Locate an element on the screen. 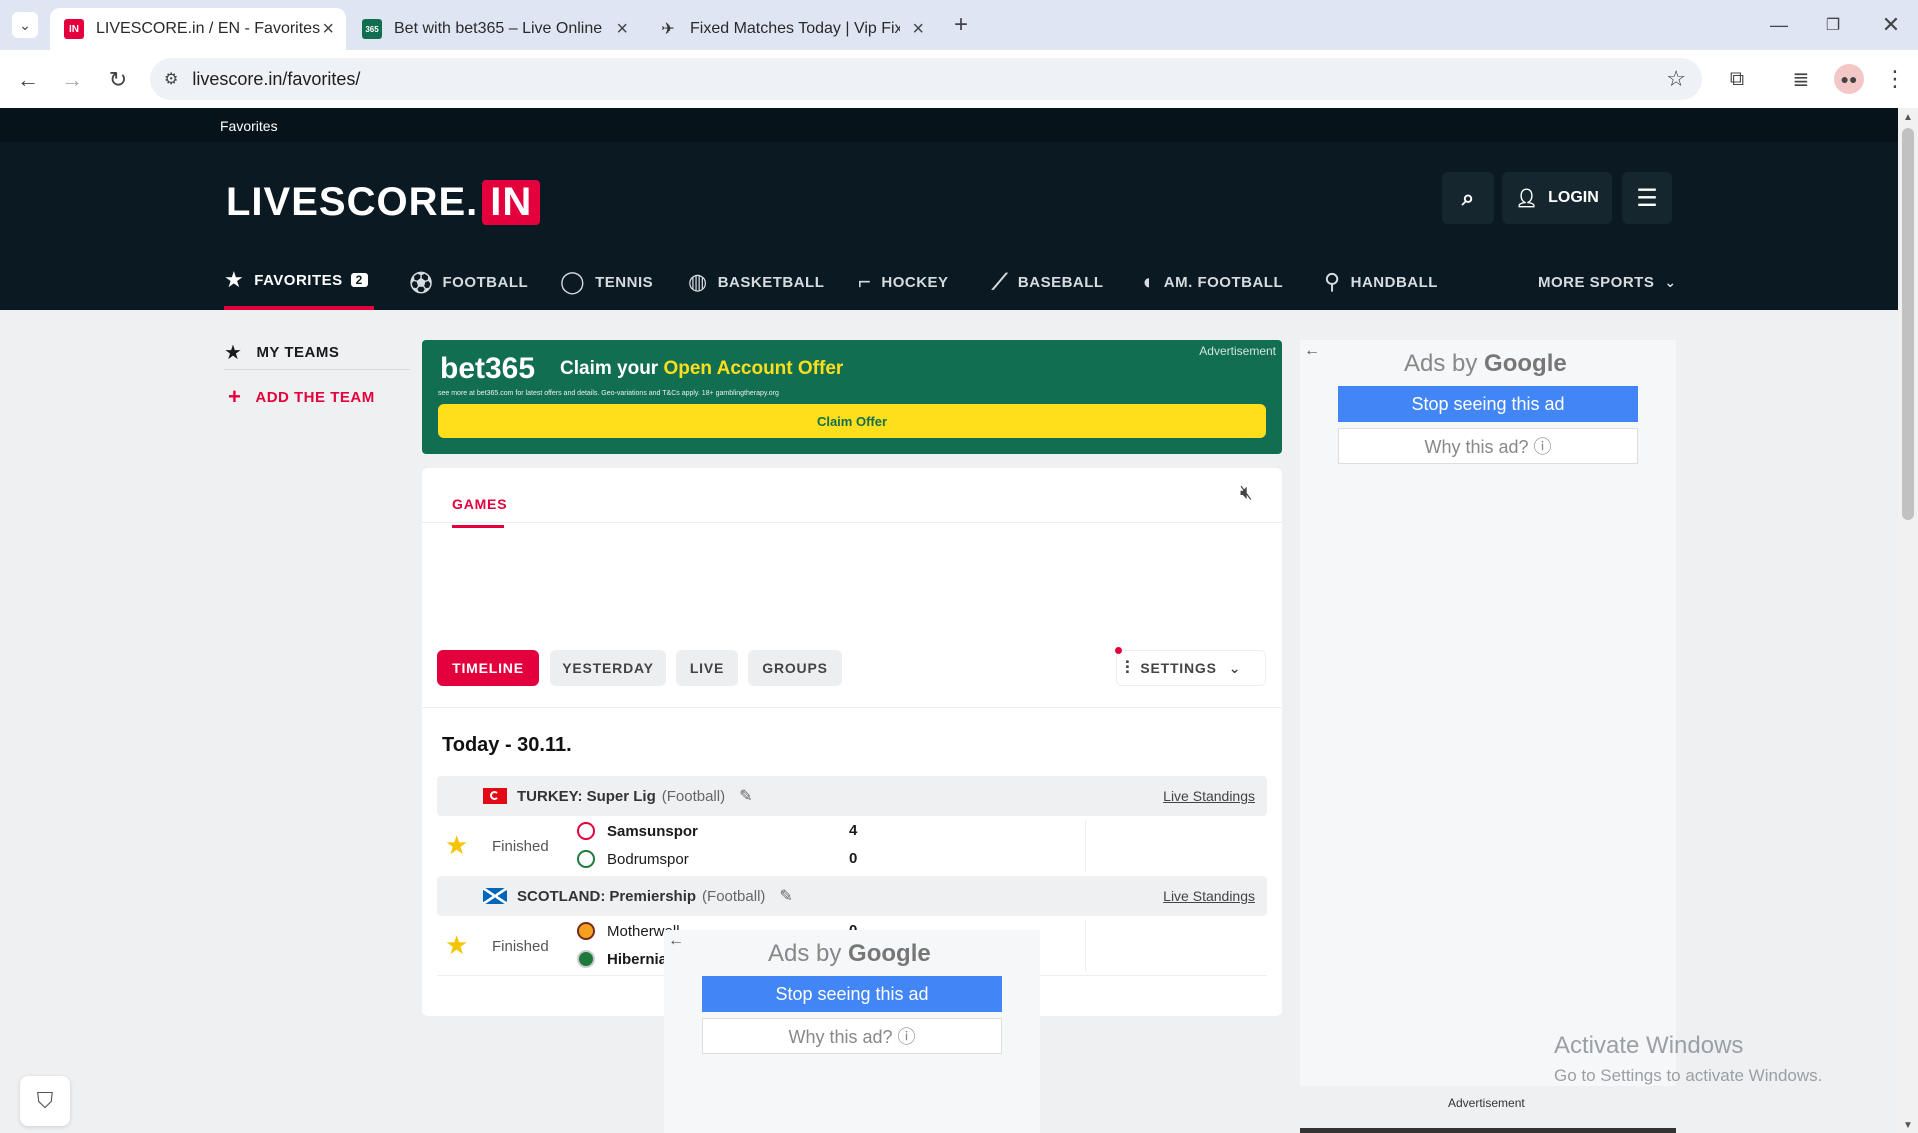 Image resolution: width=1918 pixels, height=1133 pixels. hamburger-icon: ☰ is located at coordinates (1647, 198).